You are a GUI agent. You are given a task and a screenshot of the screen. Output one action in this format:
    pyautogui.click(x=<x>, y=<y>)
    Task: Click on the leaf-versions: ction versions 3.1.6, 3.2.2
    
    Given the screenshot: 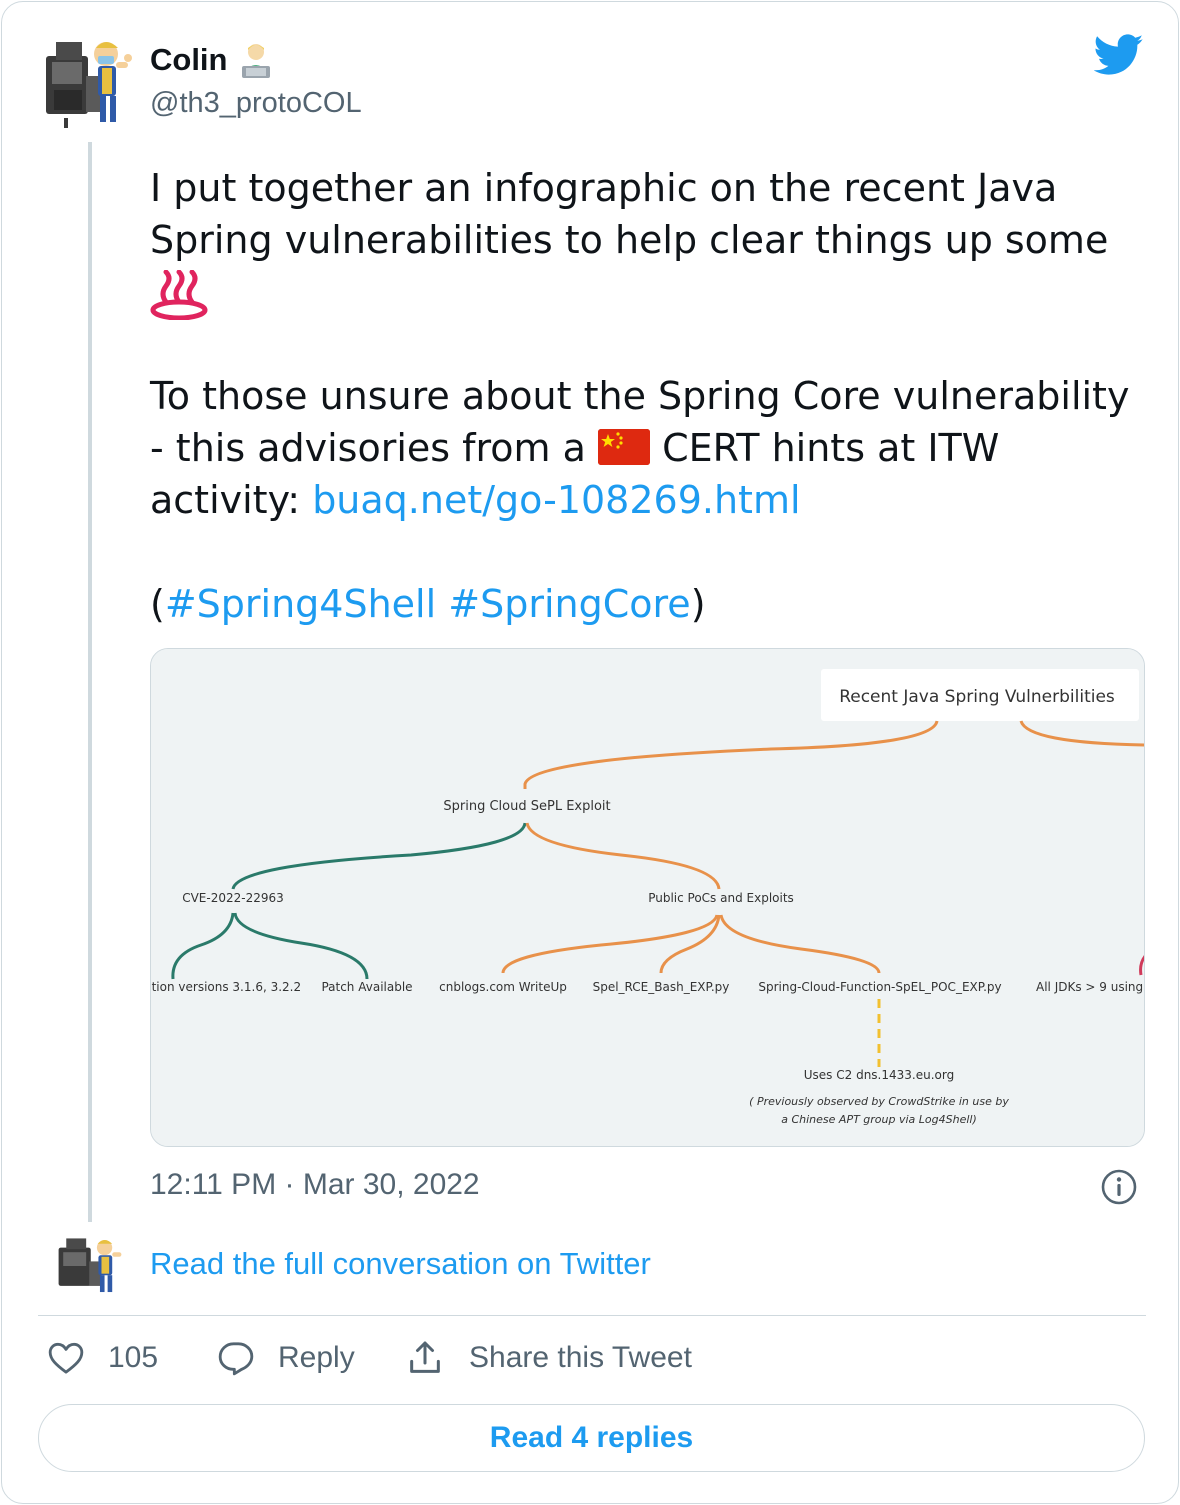 What is the action you would take?
    pyautogui.click(x=226, y=987)
    